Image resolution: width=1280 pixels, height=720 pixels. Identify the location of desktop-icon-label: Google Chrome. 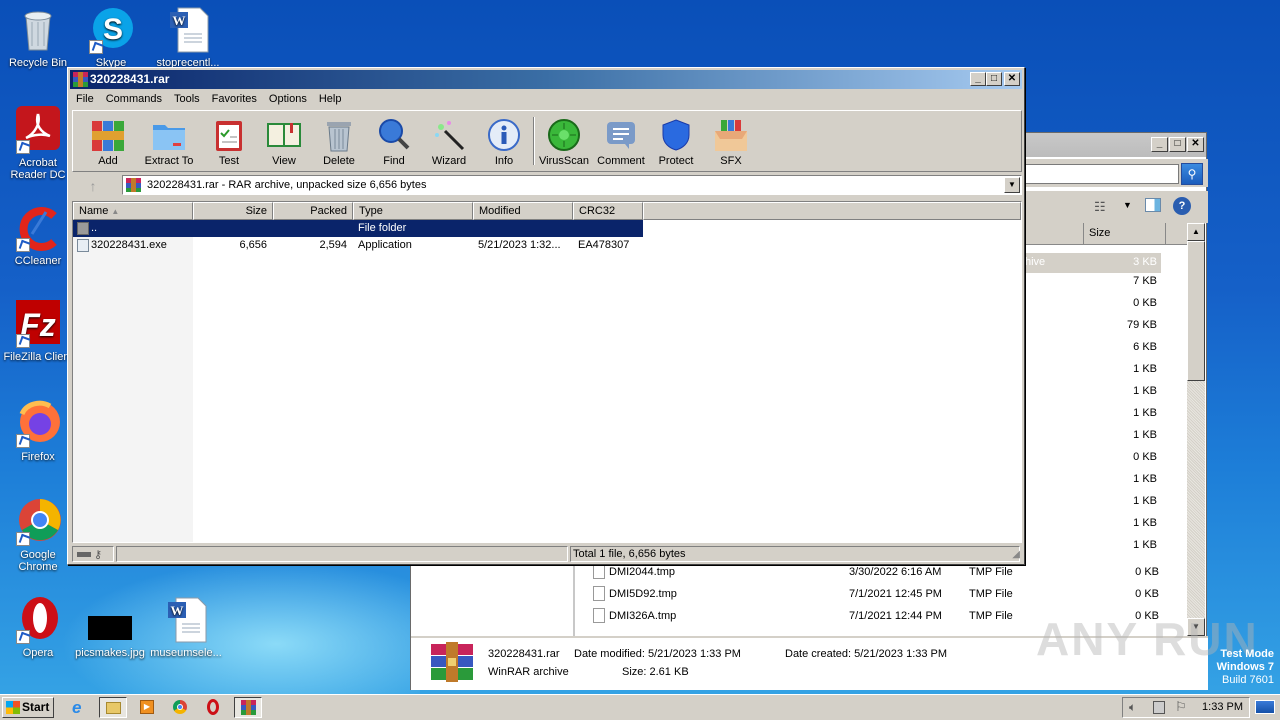
(38, 561).